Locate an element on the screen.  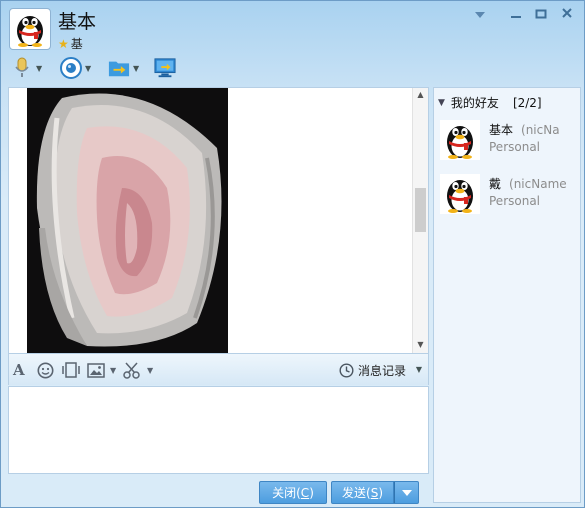
history-label: 消息记录 is located at coordinates (381, 370).